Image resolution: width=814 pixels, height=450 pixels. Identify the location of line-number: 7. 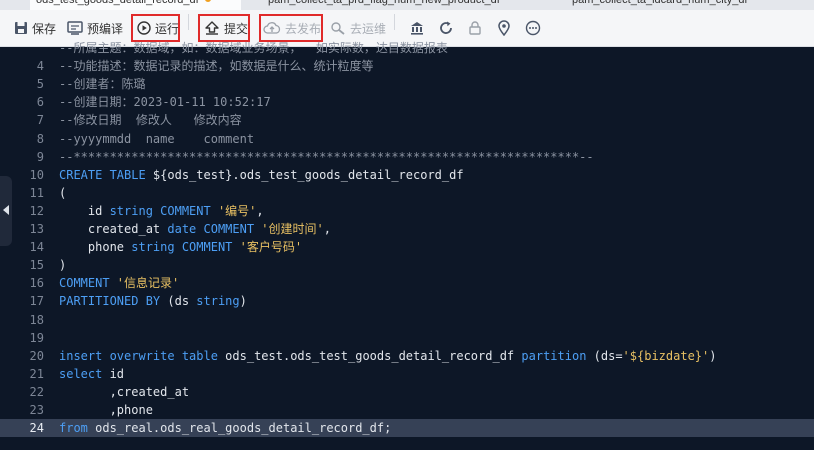
(40, 120).